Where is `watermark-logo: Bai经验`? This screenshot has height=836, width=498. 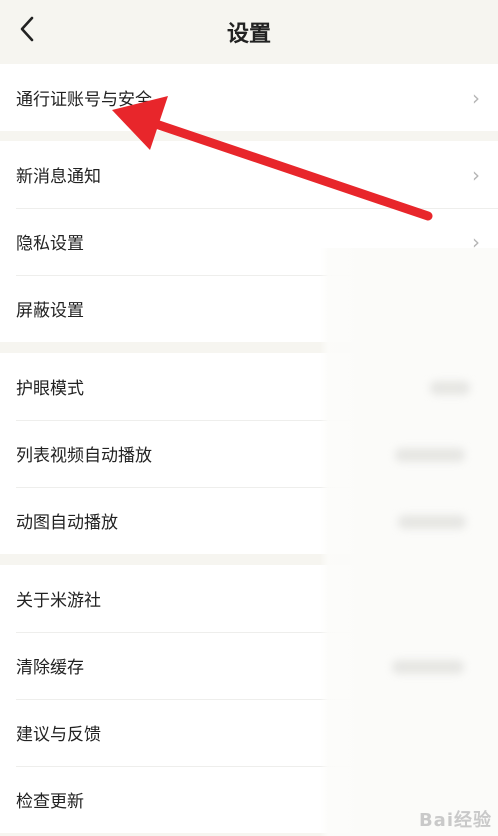
watermark-logo: Bai经验 is located at coordinates (455, 820).